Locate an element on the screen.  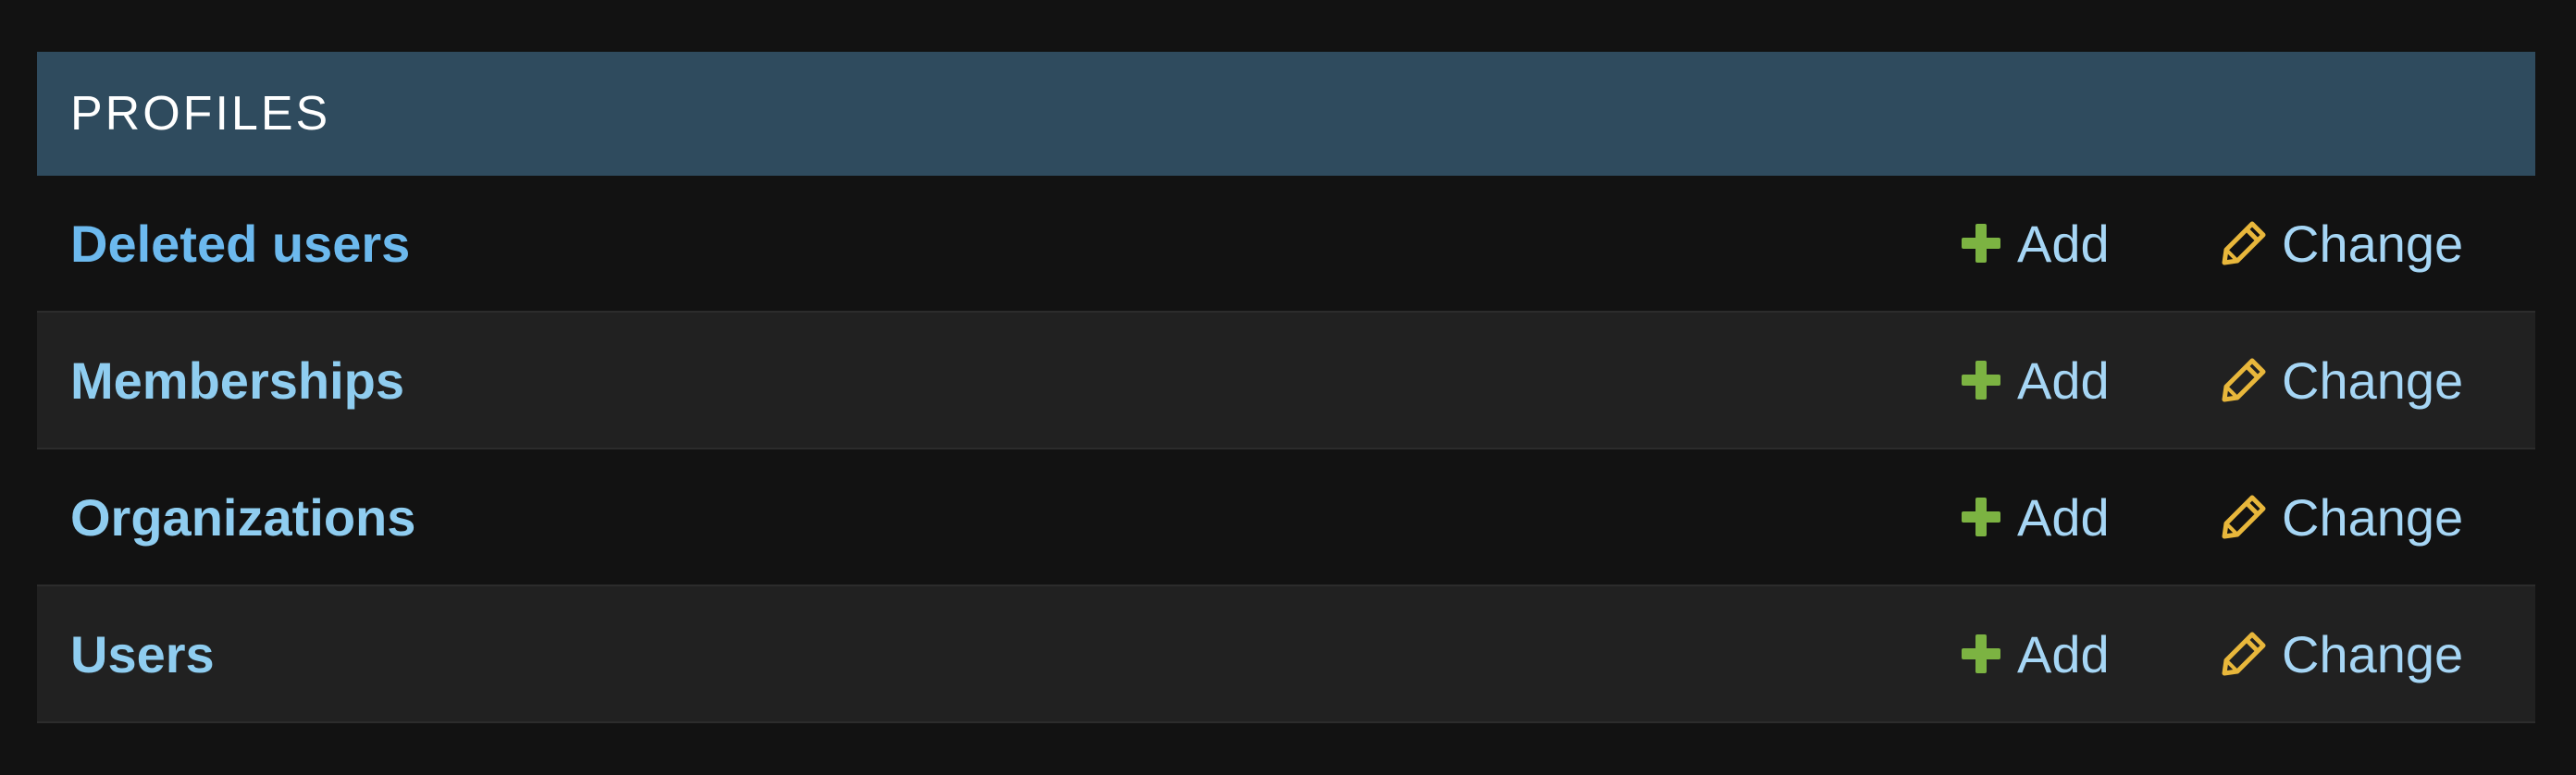
model-link-deleted-users: Deleted users is located at coordinates (240, 244).